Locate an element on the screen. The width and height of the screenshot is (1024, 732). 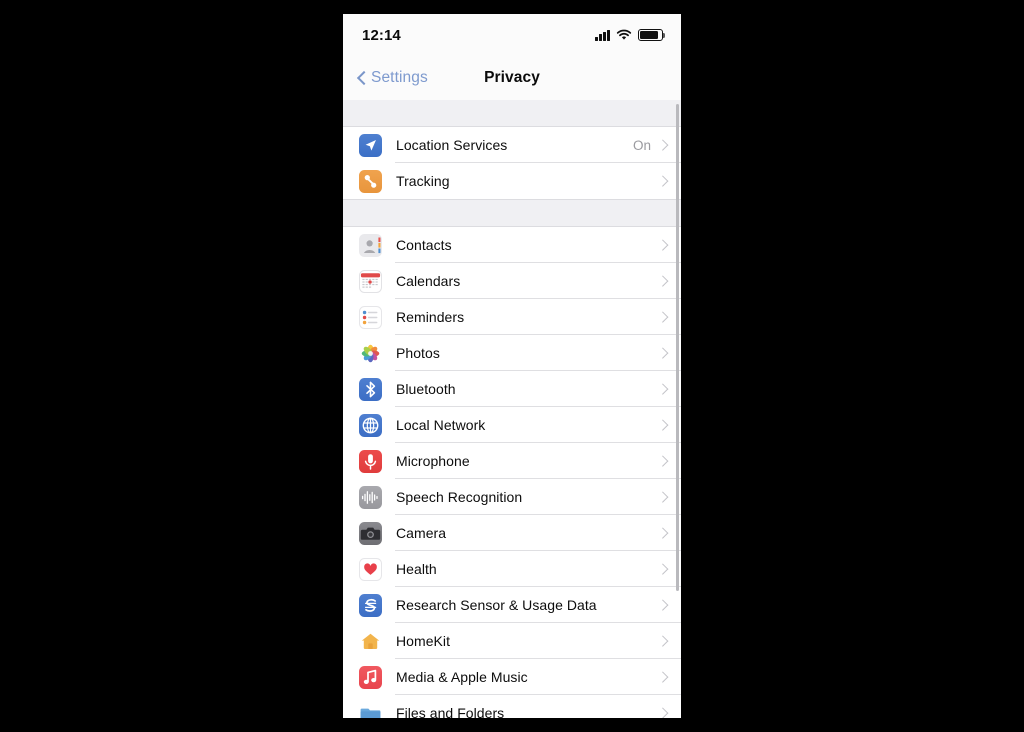
contacts-icon is located at coordinates (370, 245).